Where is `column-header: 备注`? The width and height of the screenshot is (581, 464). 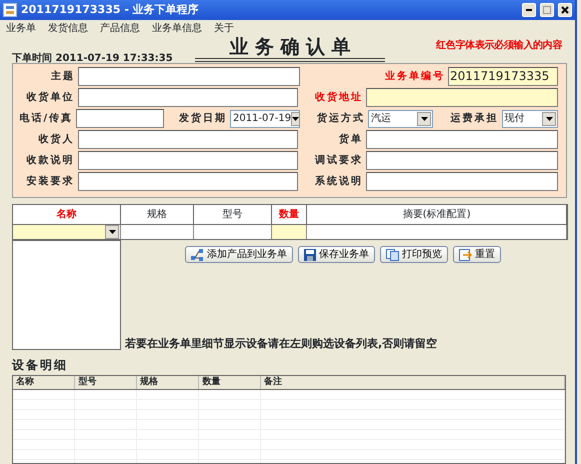
column-header: 备注 is located at coordinates (412, 382).